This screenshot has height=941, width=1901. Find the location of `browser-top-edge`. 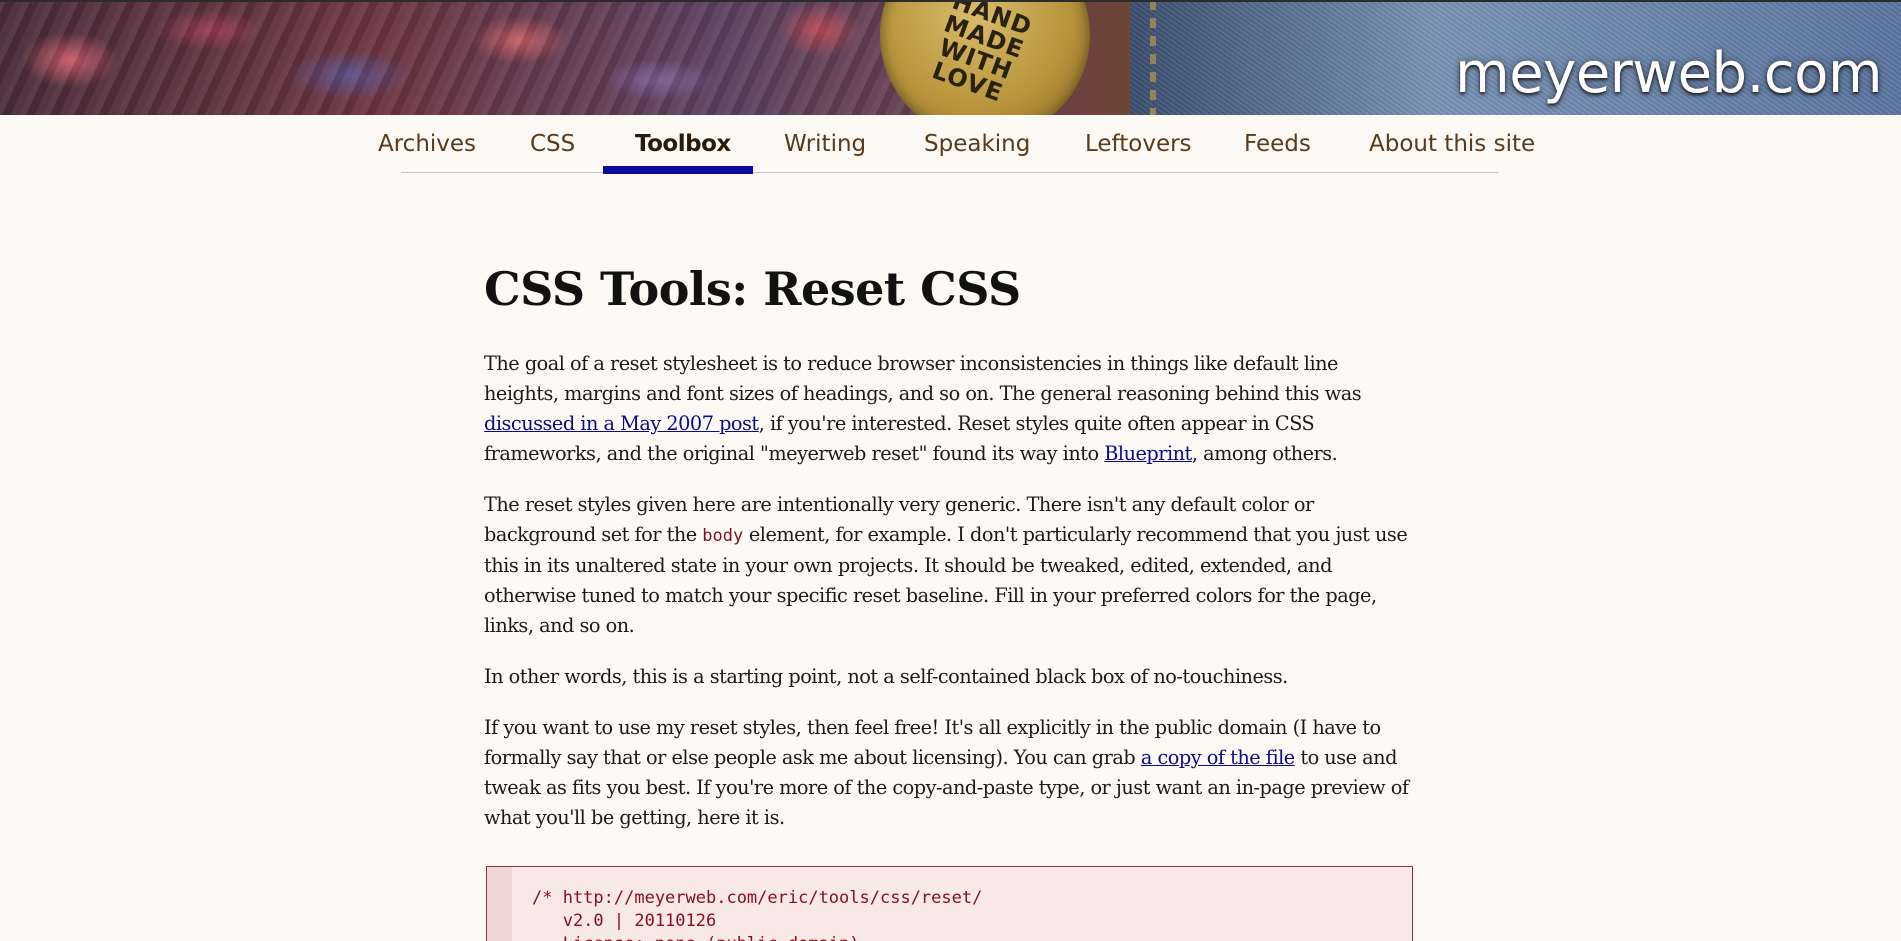

browser-top-edge is located at coordinates (950, 1).